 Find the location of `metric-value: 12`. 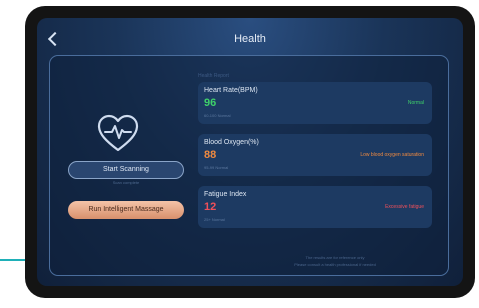

metric-value: 12 is located at coordinates (210, 207).